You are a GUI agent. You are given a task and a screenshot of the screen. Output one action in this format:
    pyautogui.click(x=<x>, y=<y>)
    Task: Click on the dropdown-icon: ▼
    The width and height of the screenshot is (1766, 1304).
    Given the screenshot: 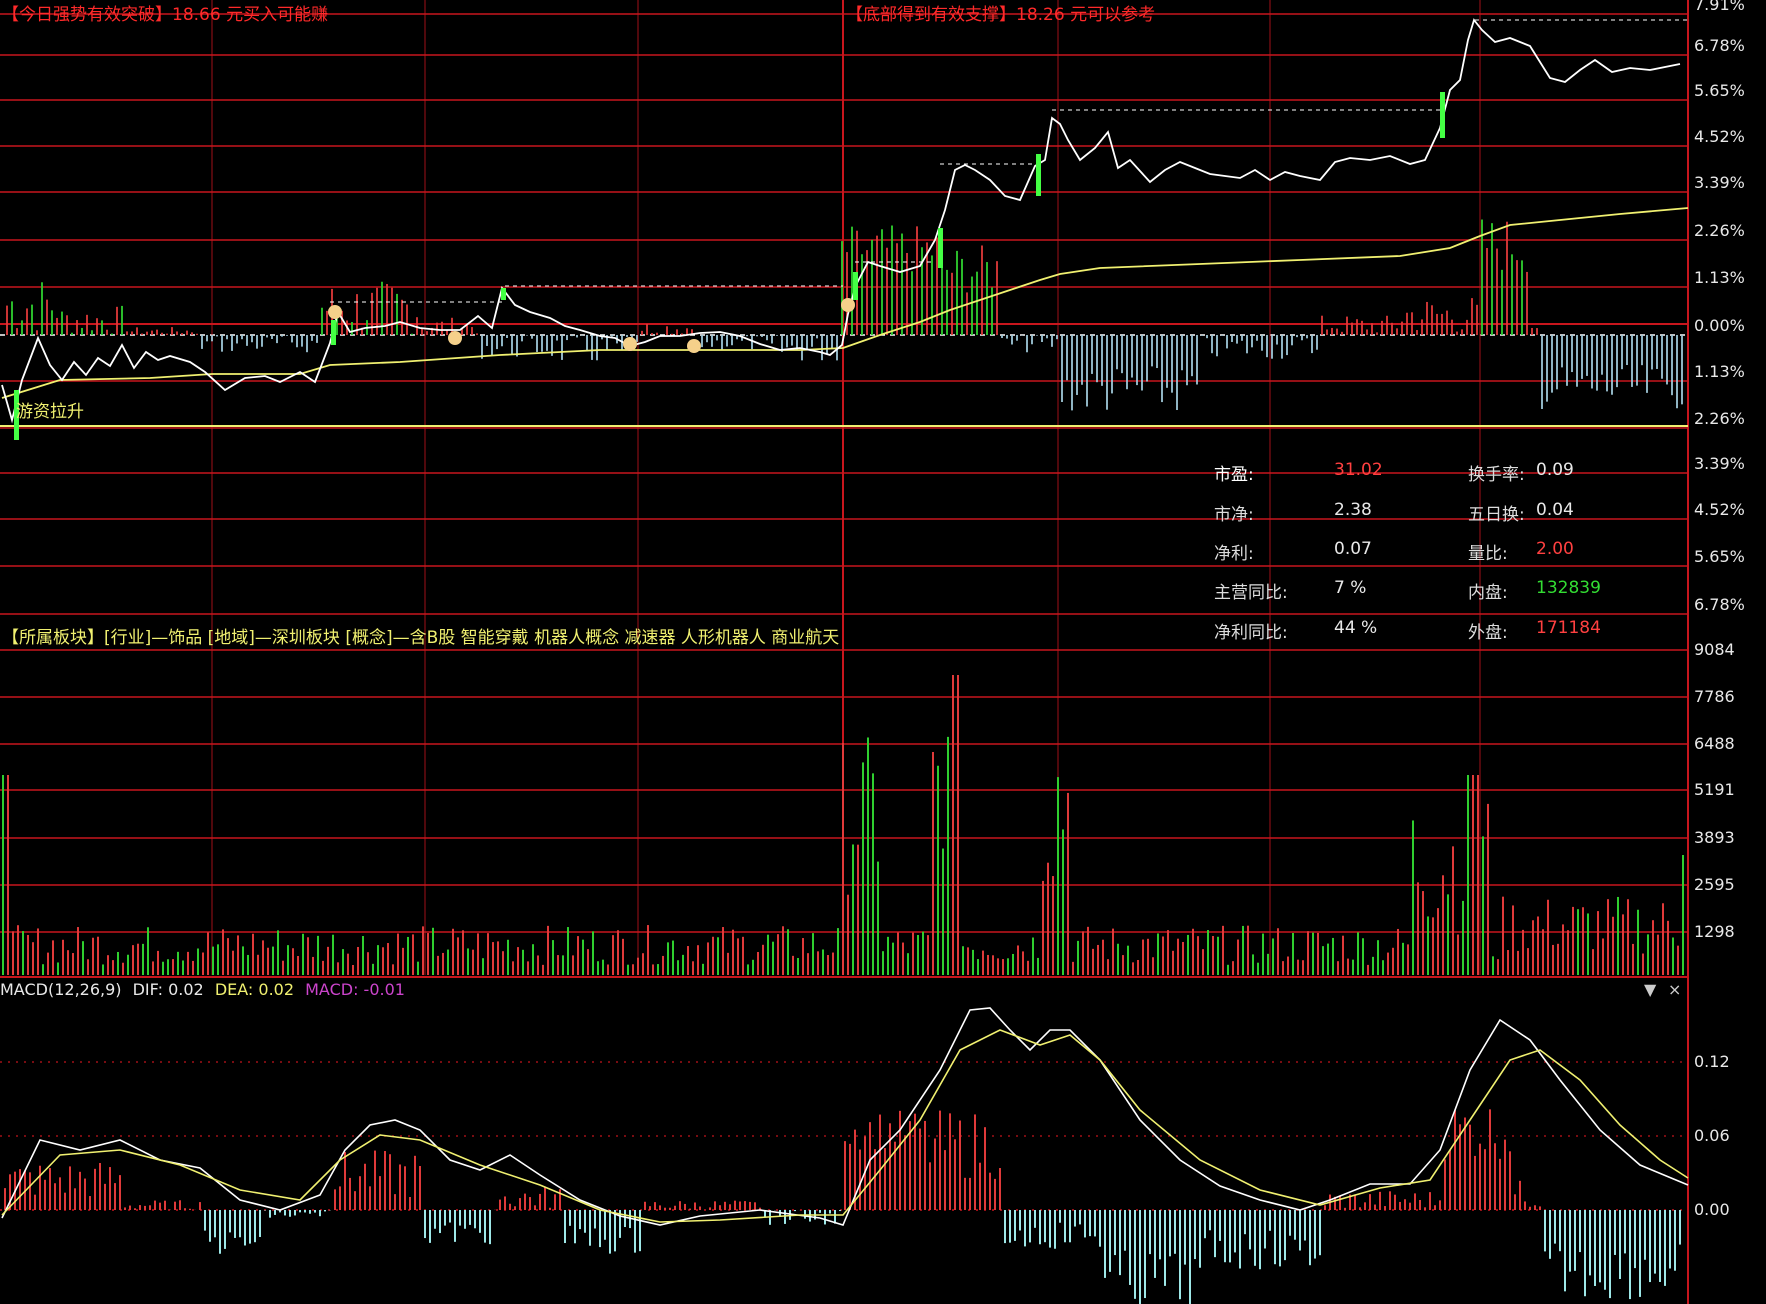 What is the action you would take?
    pyautogui.click(x=1650, y=989)
    